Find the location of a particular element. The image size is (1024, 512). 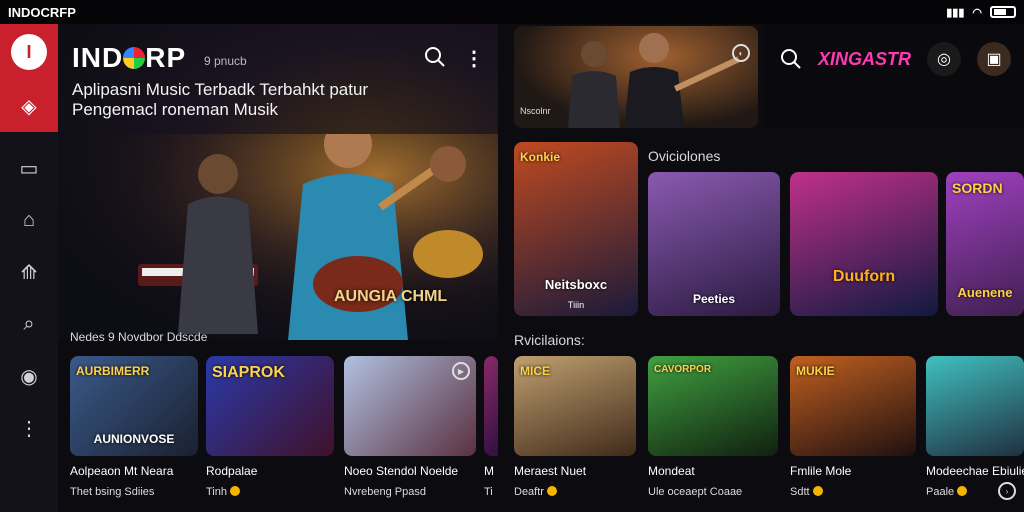

release-artwork: CAVORPOR is located at coordinates (713, 406).